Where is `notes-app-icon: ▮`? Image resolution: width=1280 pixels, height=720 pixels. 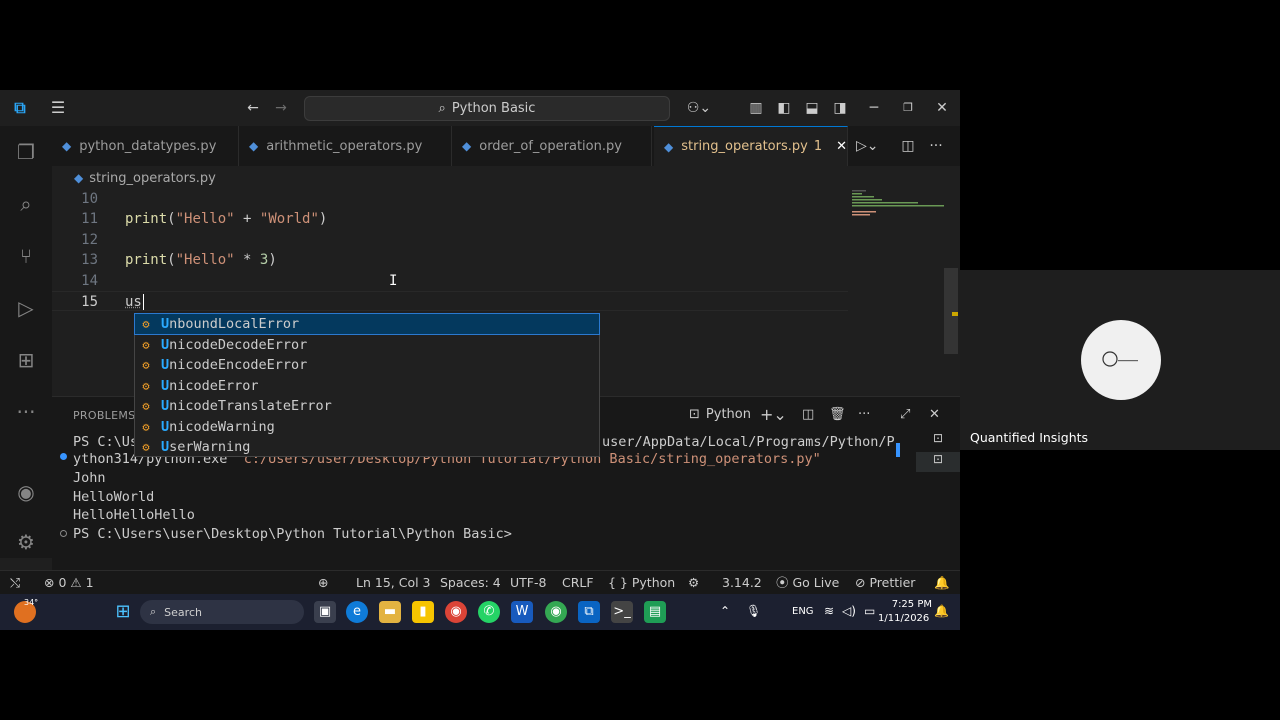 notes-app-icon: ▮ is located at coordinates (423, 612).